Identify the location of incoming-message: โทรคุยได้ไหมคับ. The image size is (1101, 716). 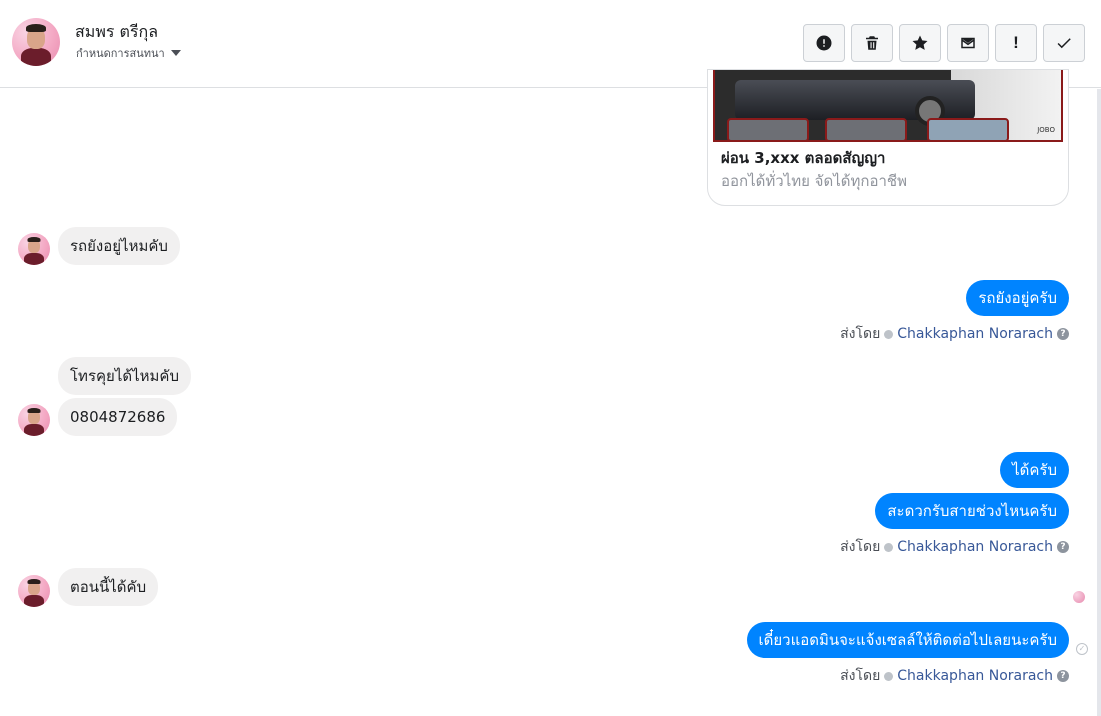
(124, 376).